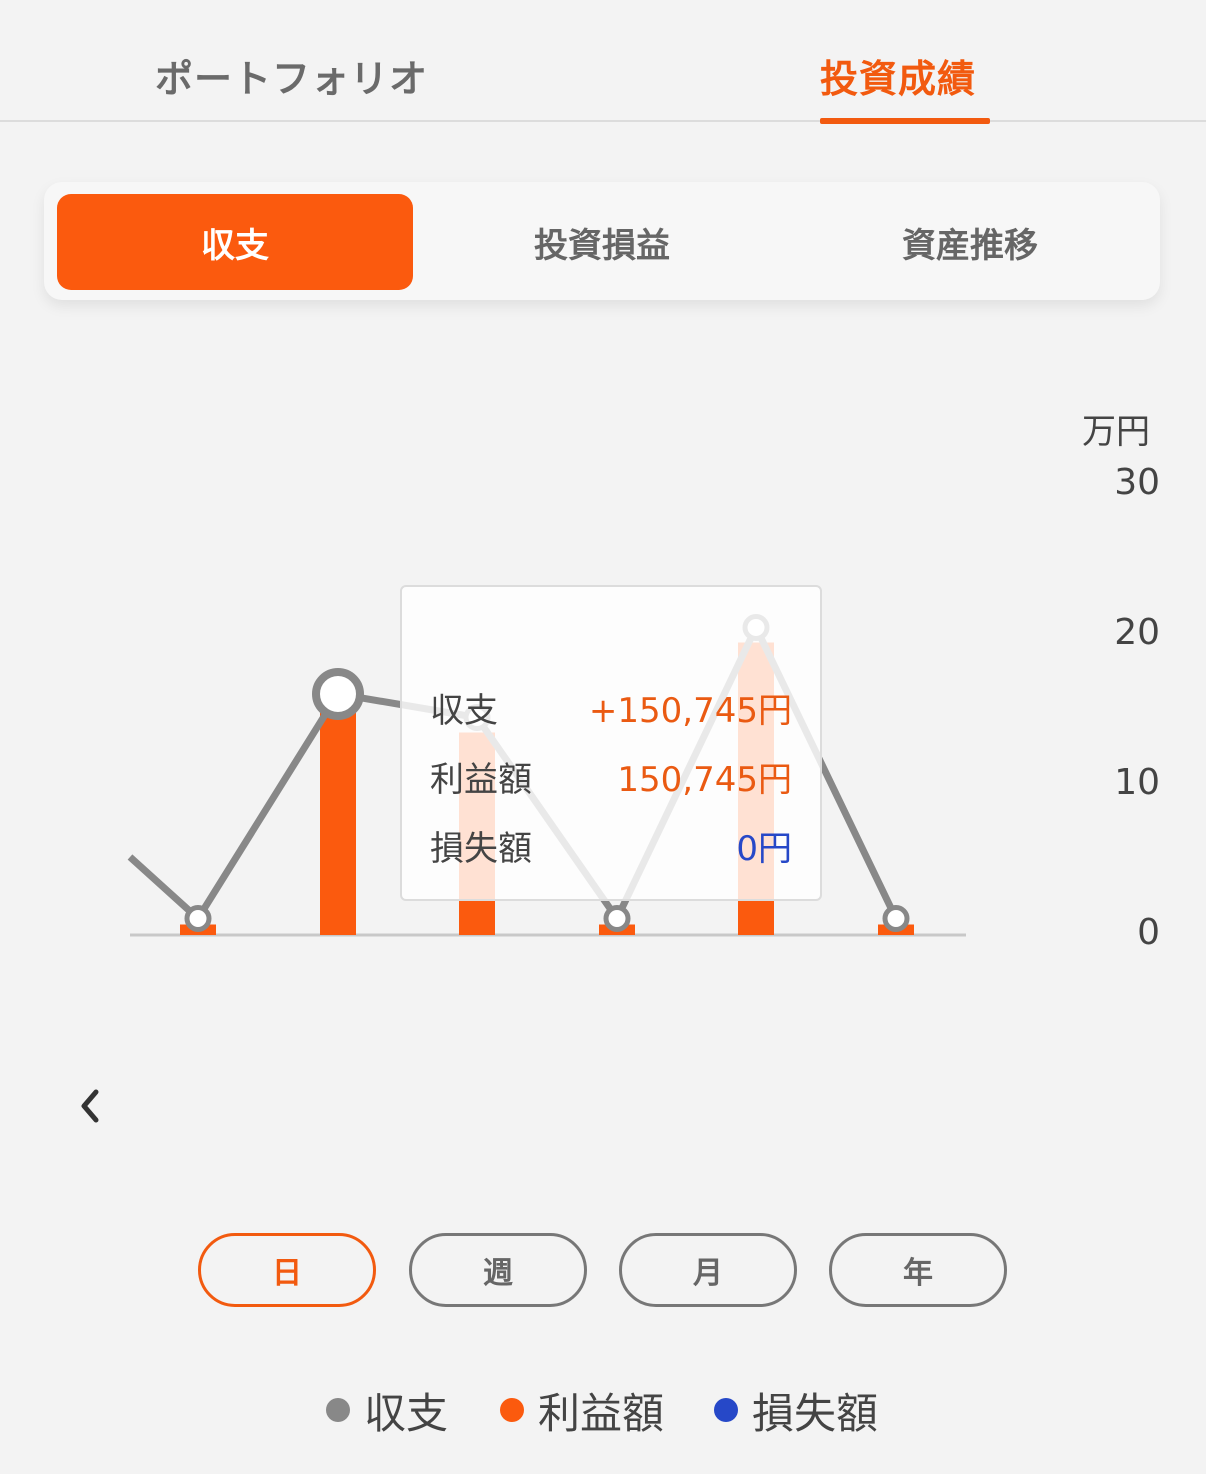 The width and height of the screenshot is (1206, 1474). I want to click on period-month-button: 月, so click(708, 1270).